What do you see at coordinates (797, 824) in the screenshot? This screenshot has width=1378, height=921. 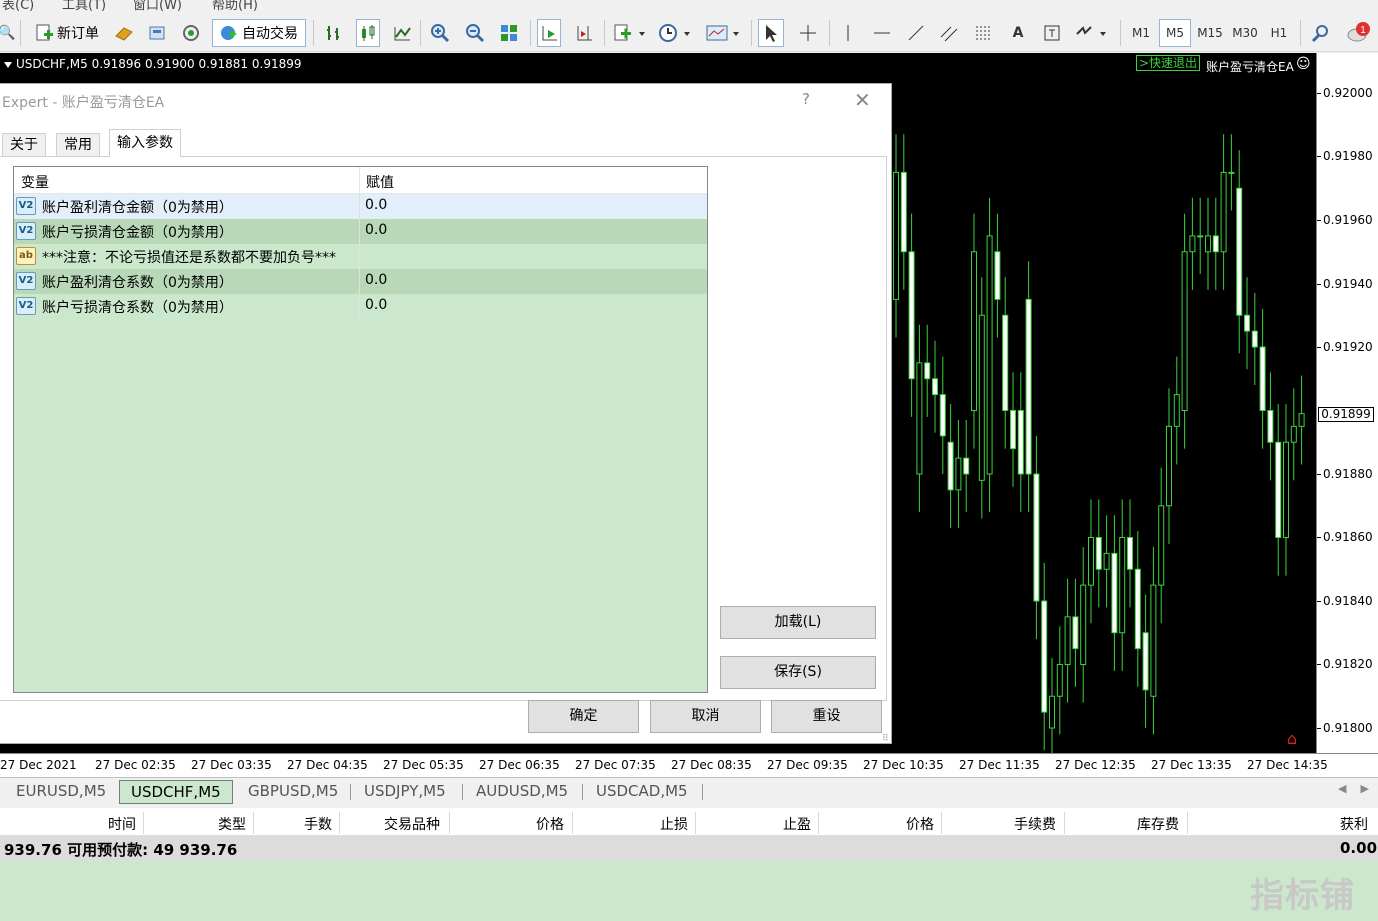 I see `trade-column-header: 止盈` at bounding box center [797, 824].